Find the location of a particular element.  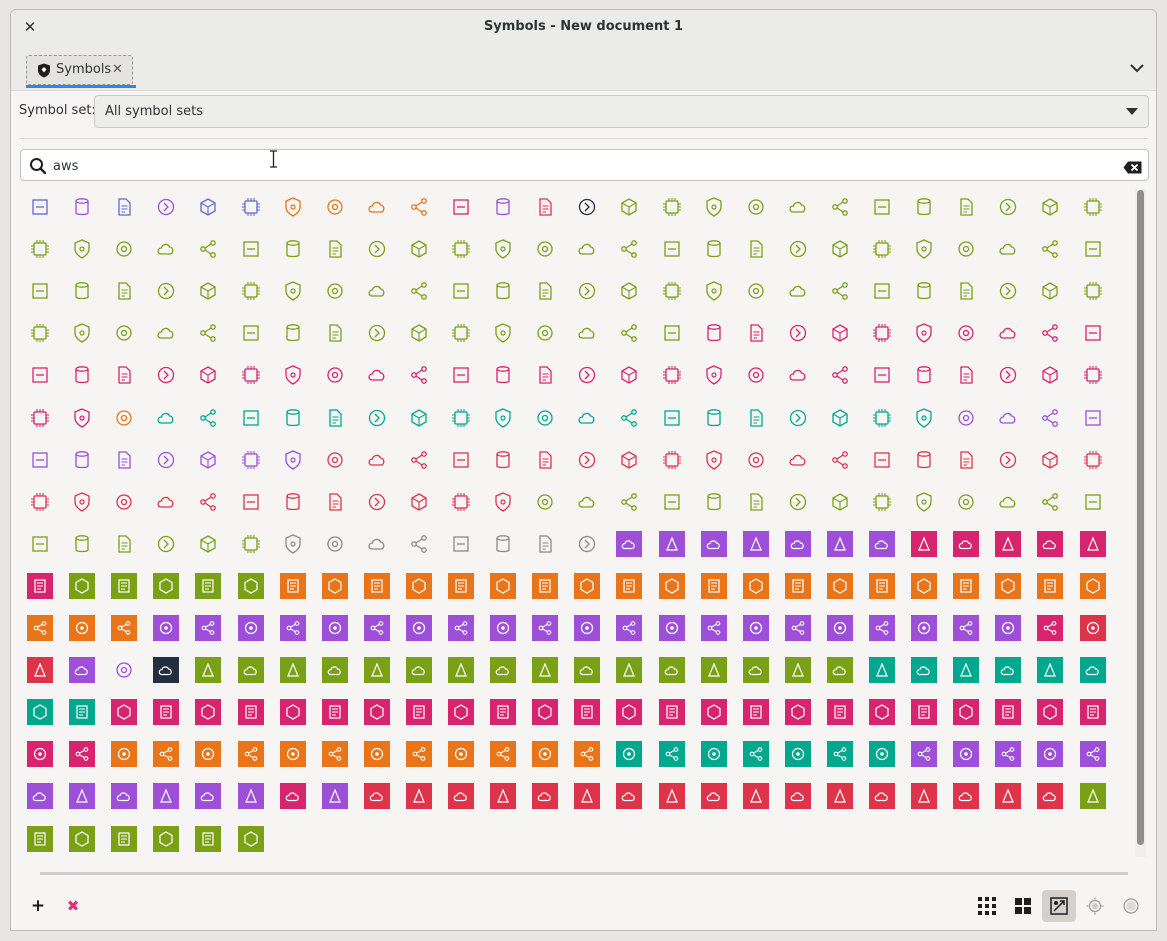

zoom-in-button is located at coordinates (1131, 906).